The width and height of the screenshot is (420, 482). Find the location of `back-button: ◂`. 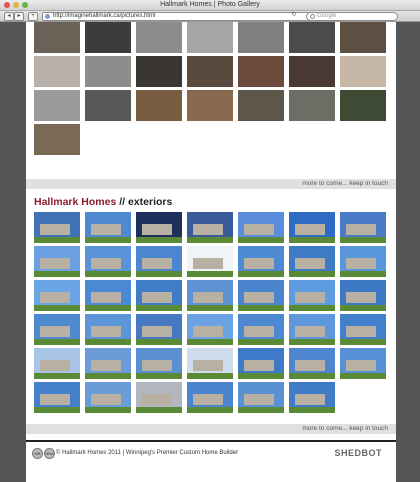

back-button: ◂ is located at coordinates (9, 16).